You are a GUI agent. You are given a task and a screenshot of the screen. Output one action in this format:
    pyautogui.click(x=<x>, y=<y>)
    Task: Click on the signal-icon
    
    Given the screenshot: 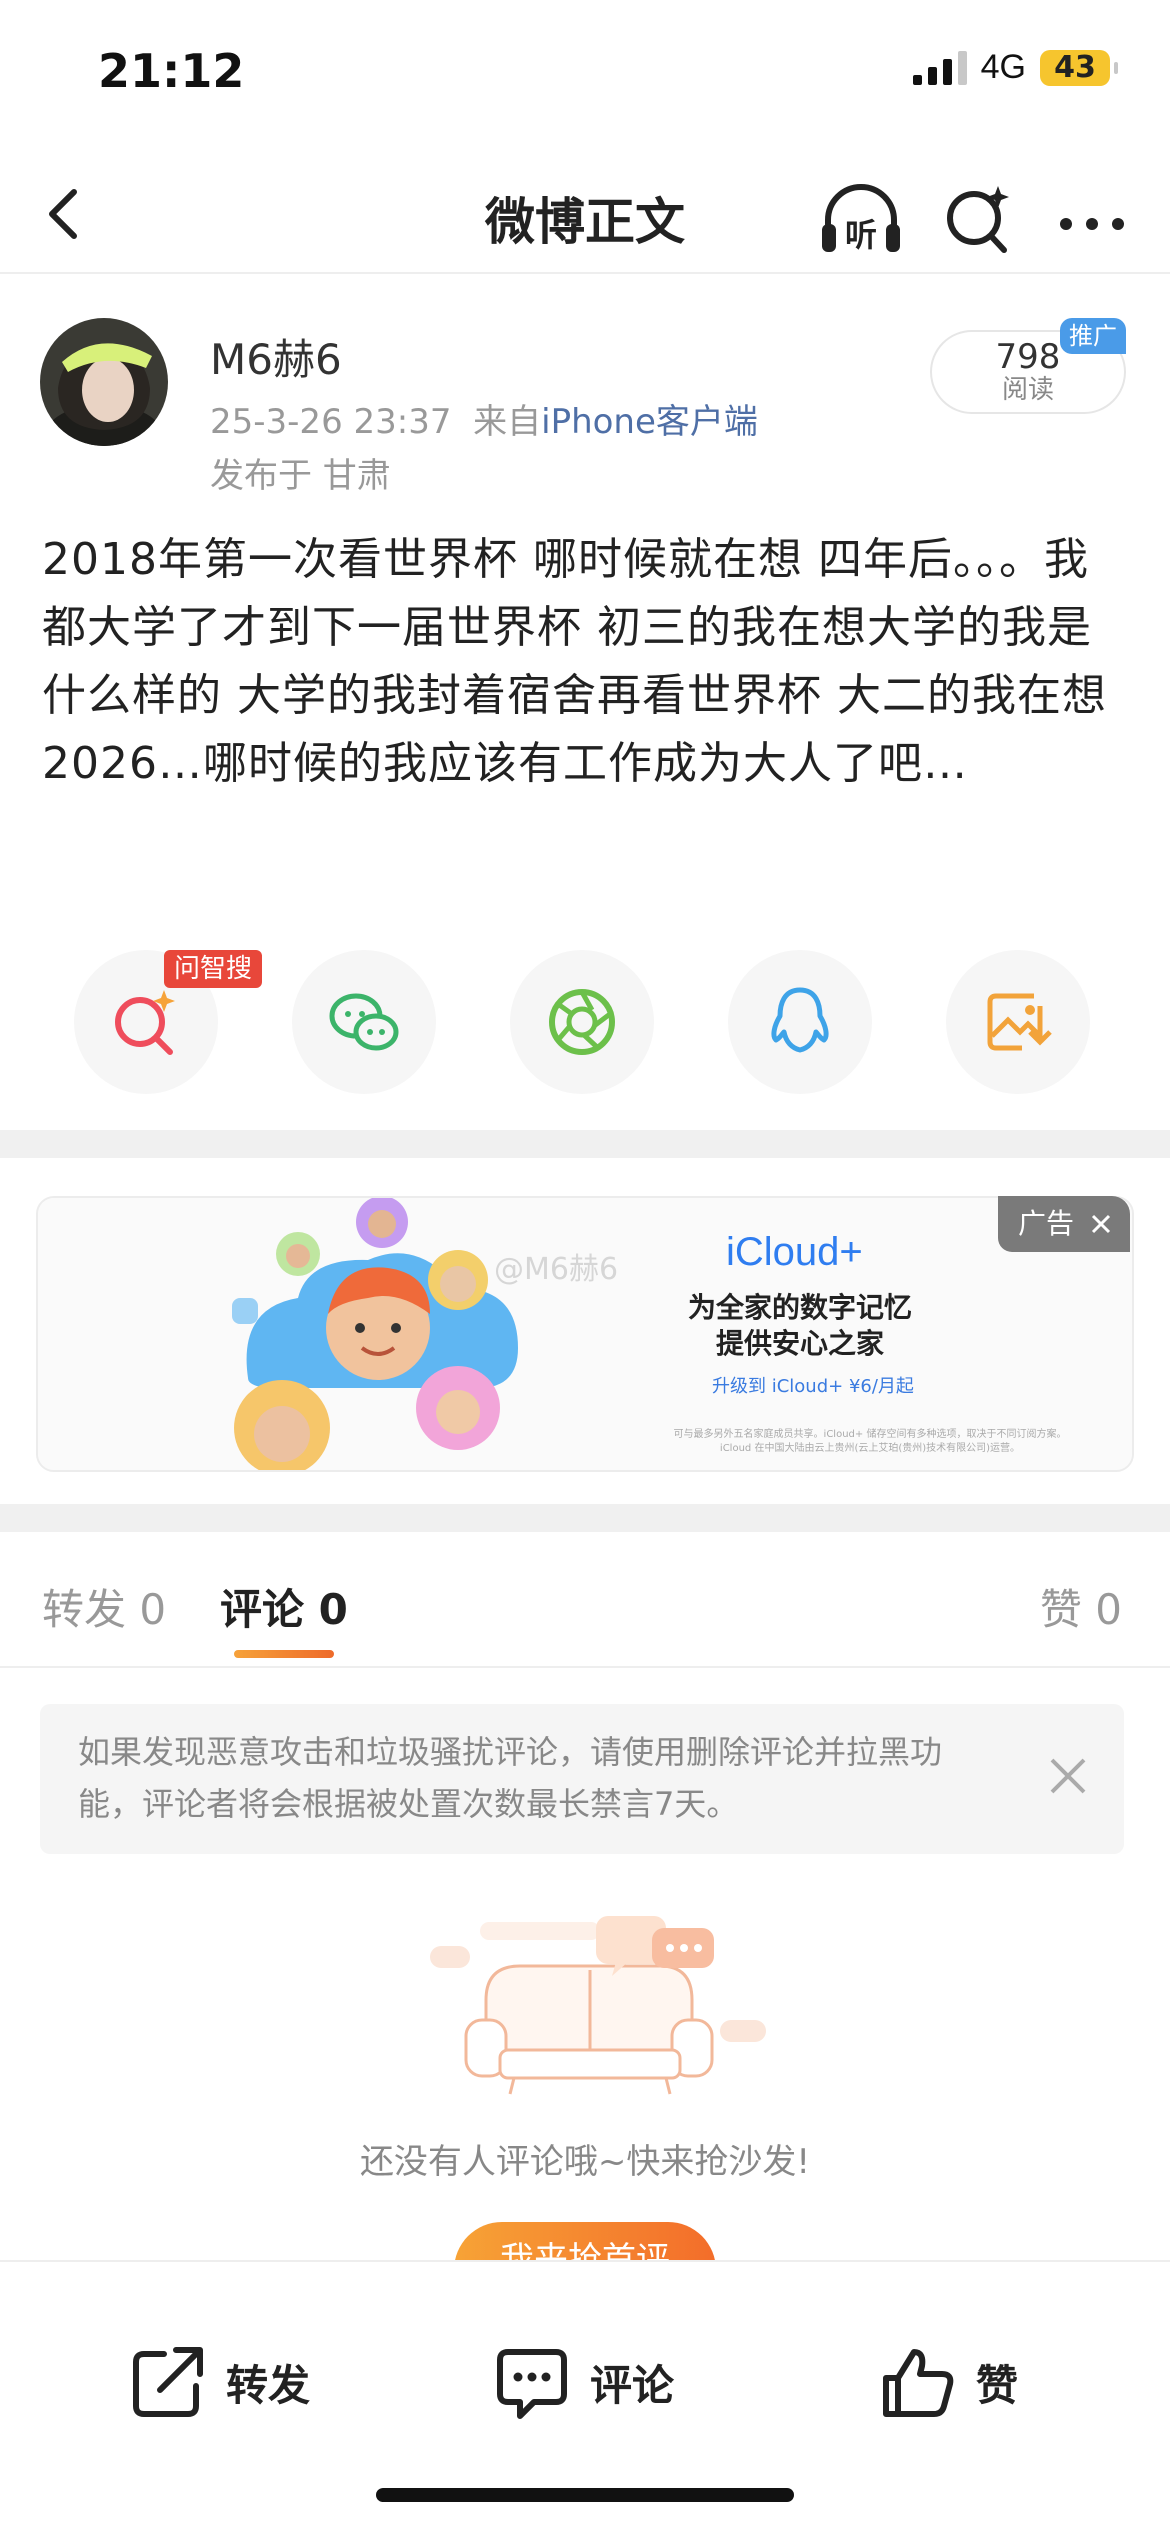 What is the action you would take?
    pyautogui.click(x=939, y=67)
    